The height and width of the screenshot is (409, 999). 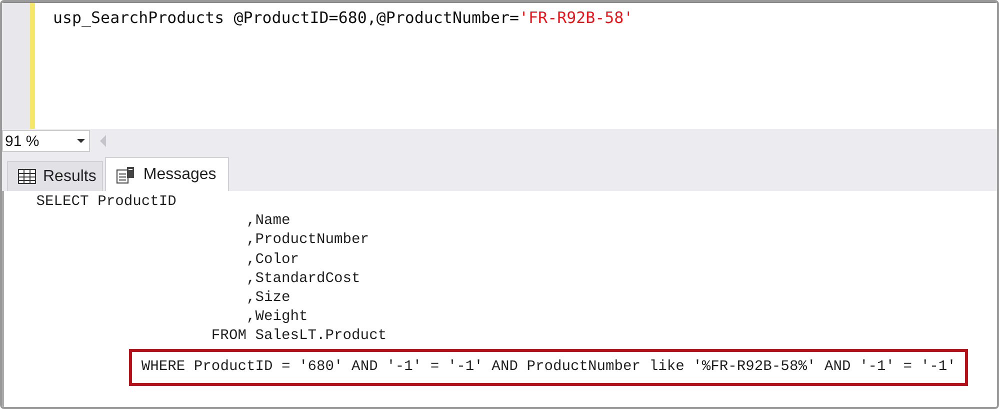 What do you see at coordinates (103, 141) in the screenshot?
I see `scroll-left-icon` at bounding box center [103, 141].